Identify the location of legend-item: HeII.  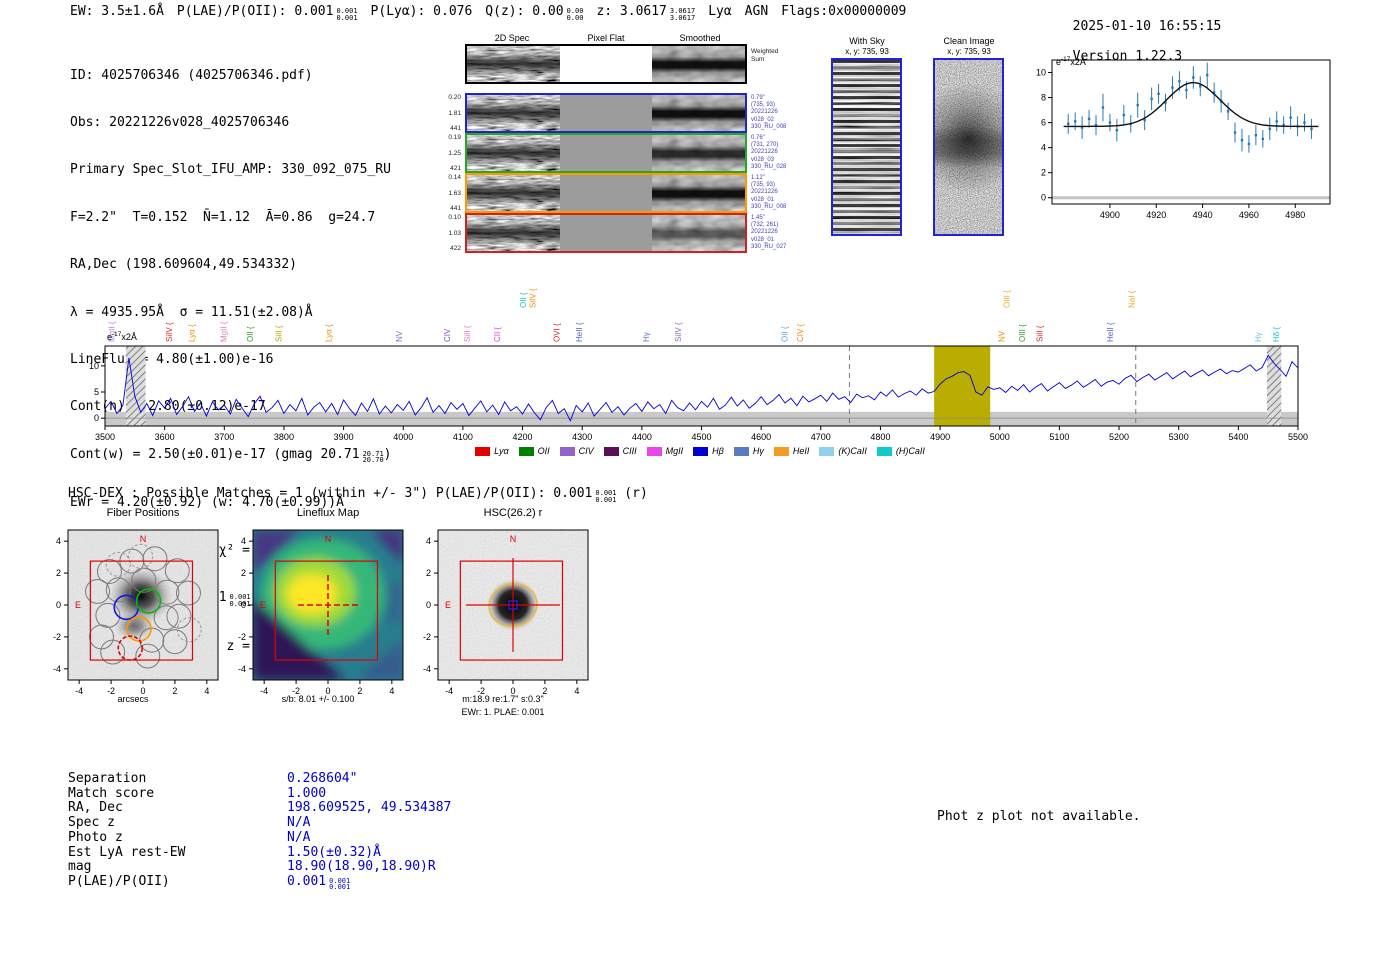
(791, 451).